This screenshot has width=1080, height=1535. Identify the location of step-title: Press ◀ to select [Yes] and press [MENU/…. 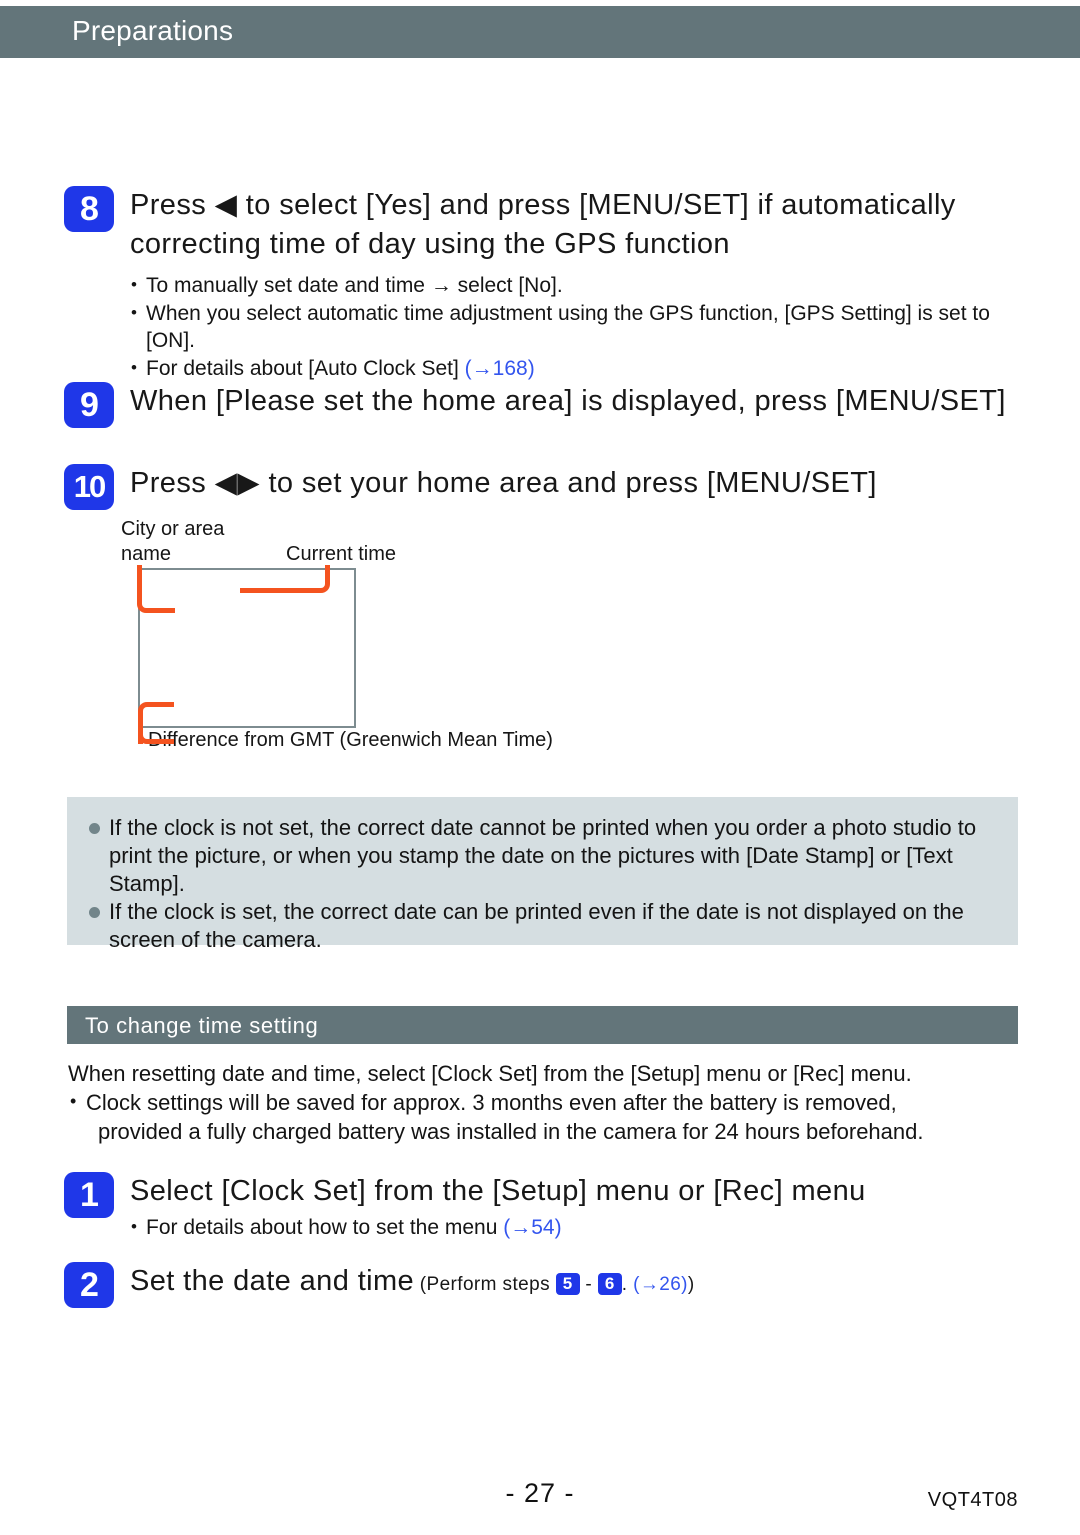
(543, 224).